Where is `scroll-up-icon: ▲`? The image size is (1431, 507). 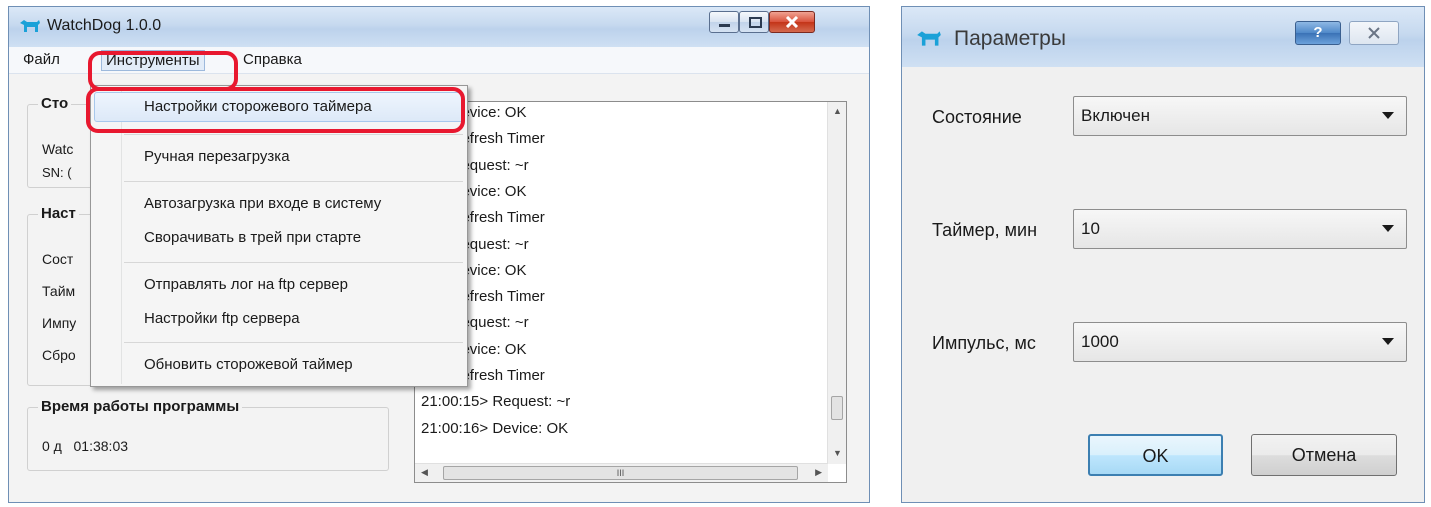
scroll-up-icon: ▲ is located at coordinates (837, 111).